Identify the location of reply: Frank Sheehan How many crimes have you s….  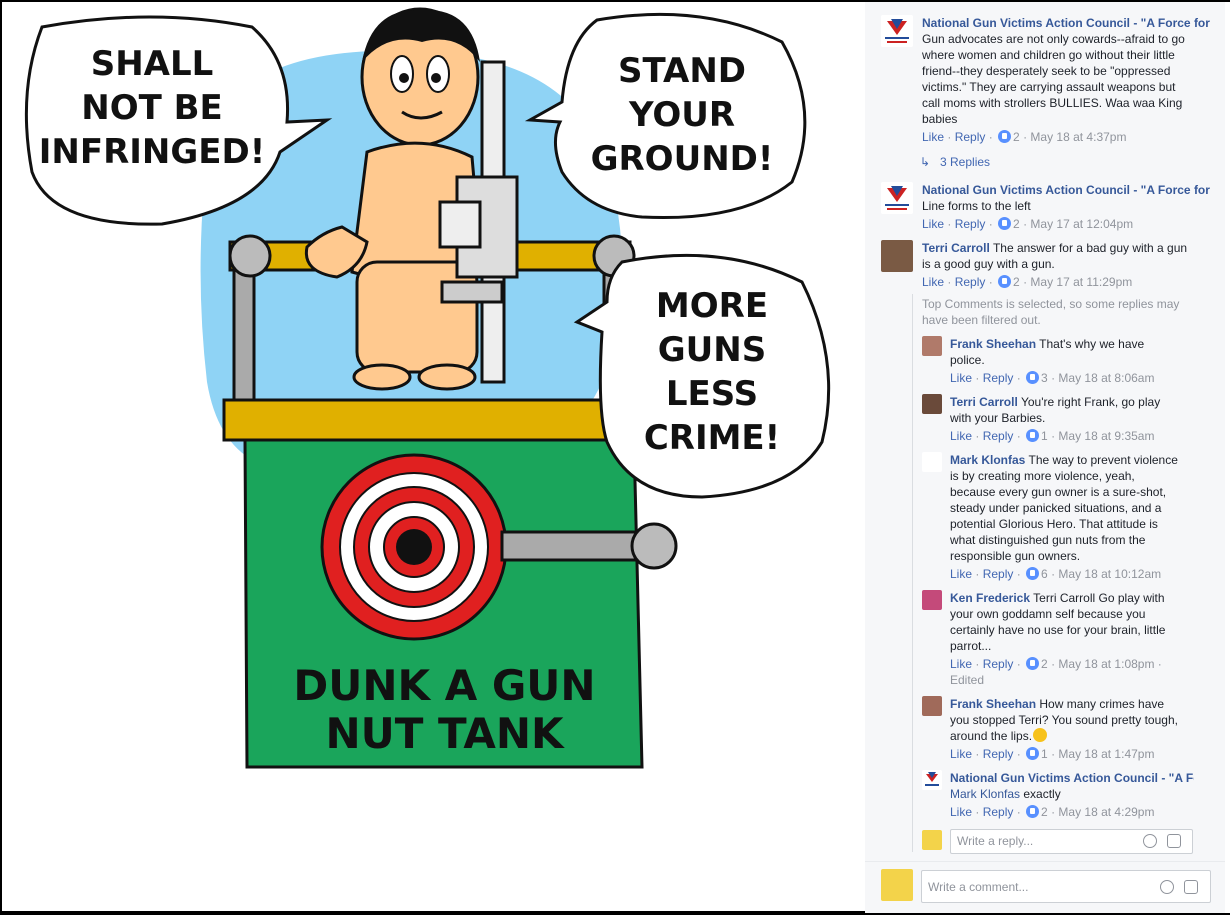
(1085, 729).